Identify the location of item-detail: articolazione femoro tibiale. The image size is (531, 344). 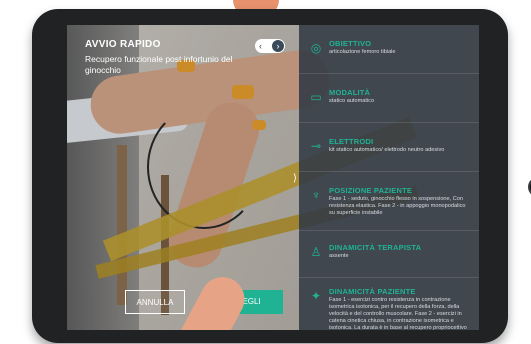
(362, 52).